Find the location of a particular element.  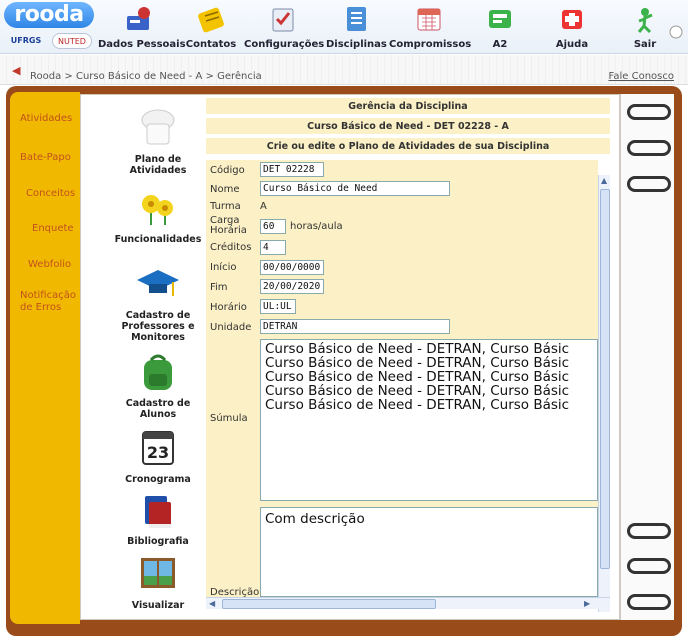

unidade-input: DETRAN is located at coordinates (355, 326).